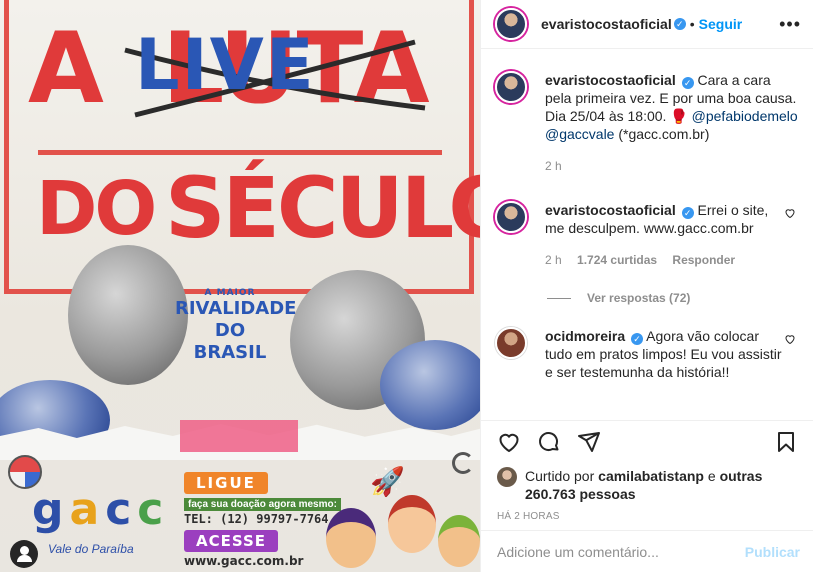 The image size is (813, 572). I want to click on follow-button: Seguir, so click(721, 24).